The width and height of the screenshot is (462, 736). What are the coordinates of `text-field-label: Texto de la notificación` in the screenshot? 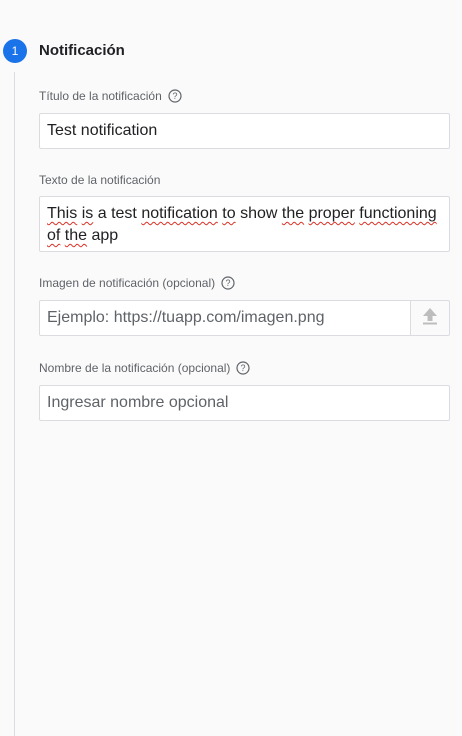 It's located at (100, 180).